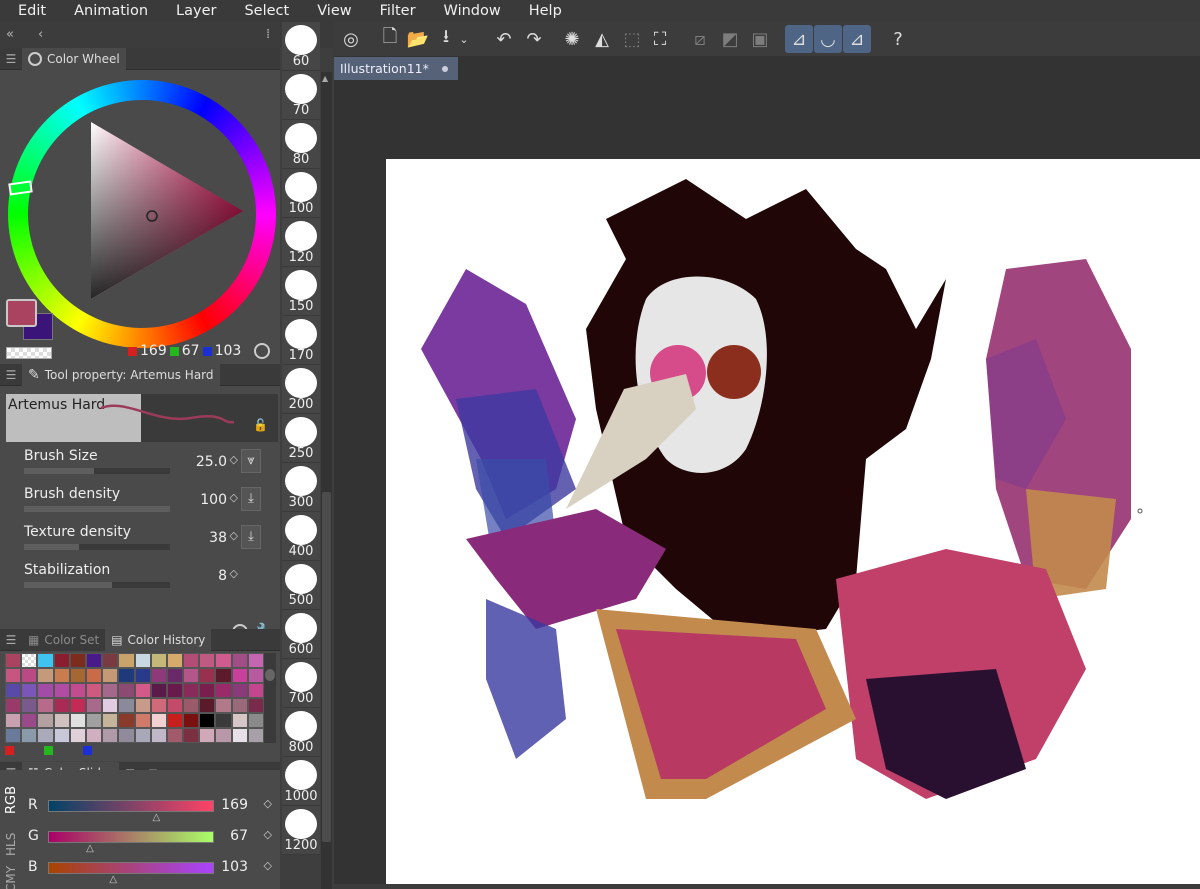 This screenshot has height=889, width=1200. Describe the element at coordinates (301, 291) in the screenshot. I see `brush-size-item: 150` at that location.